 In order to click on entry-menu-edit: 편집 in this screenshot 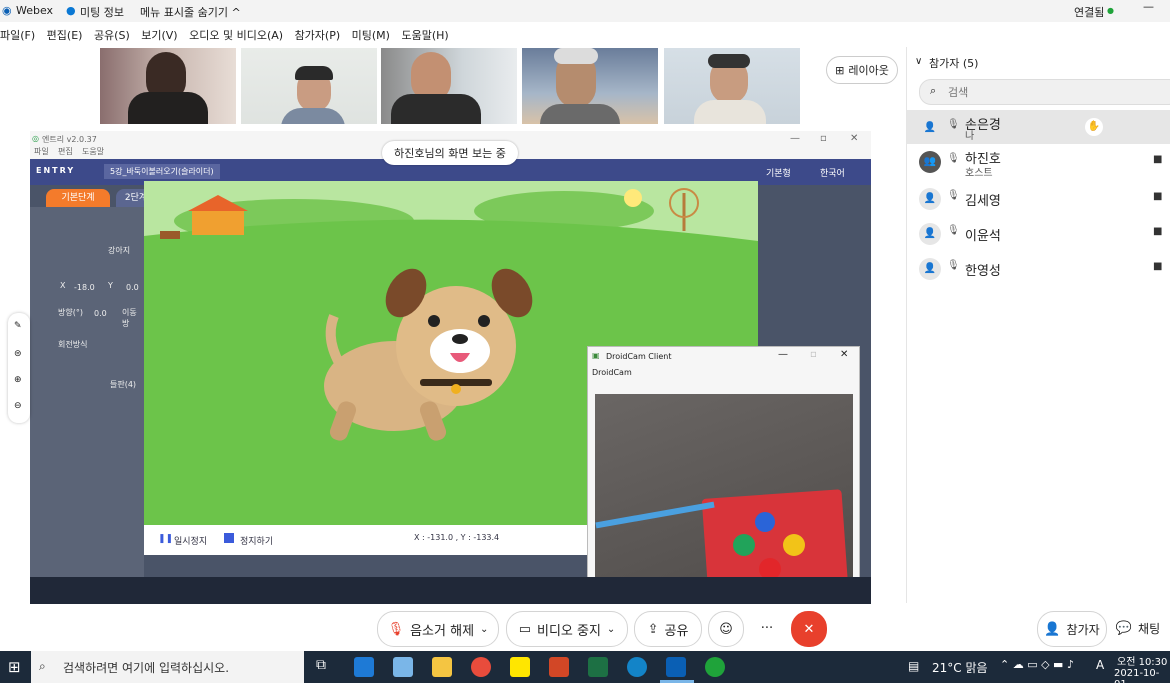, I will do `click(65, 151)`.